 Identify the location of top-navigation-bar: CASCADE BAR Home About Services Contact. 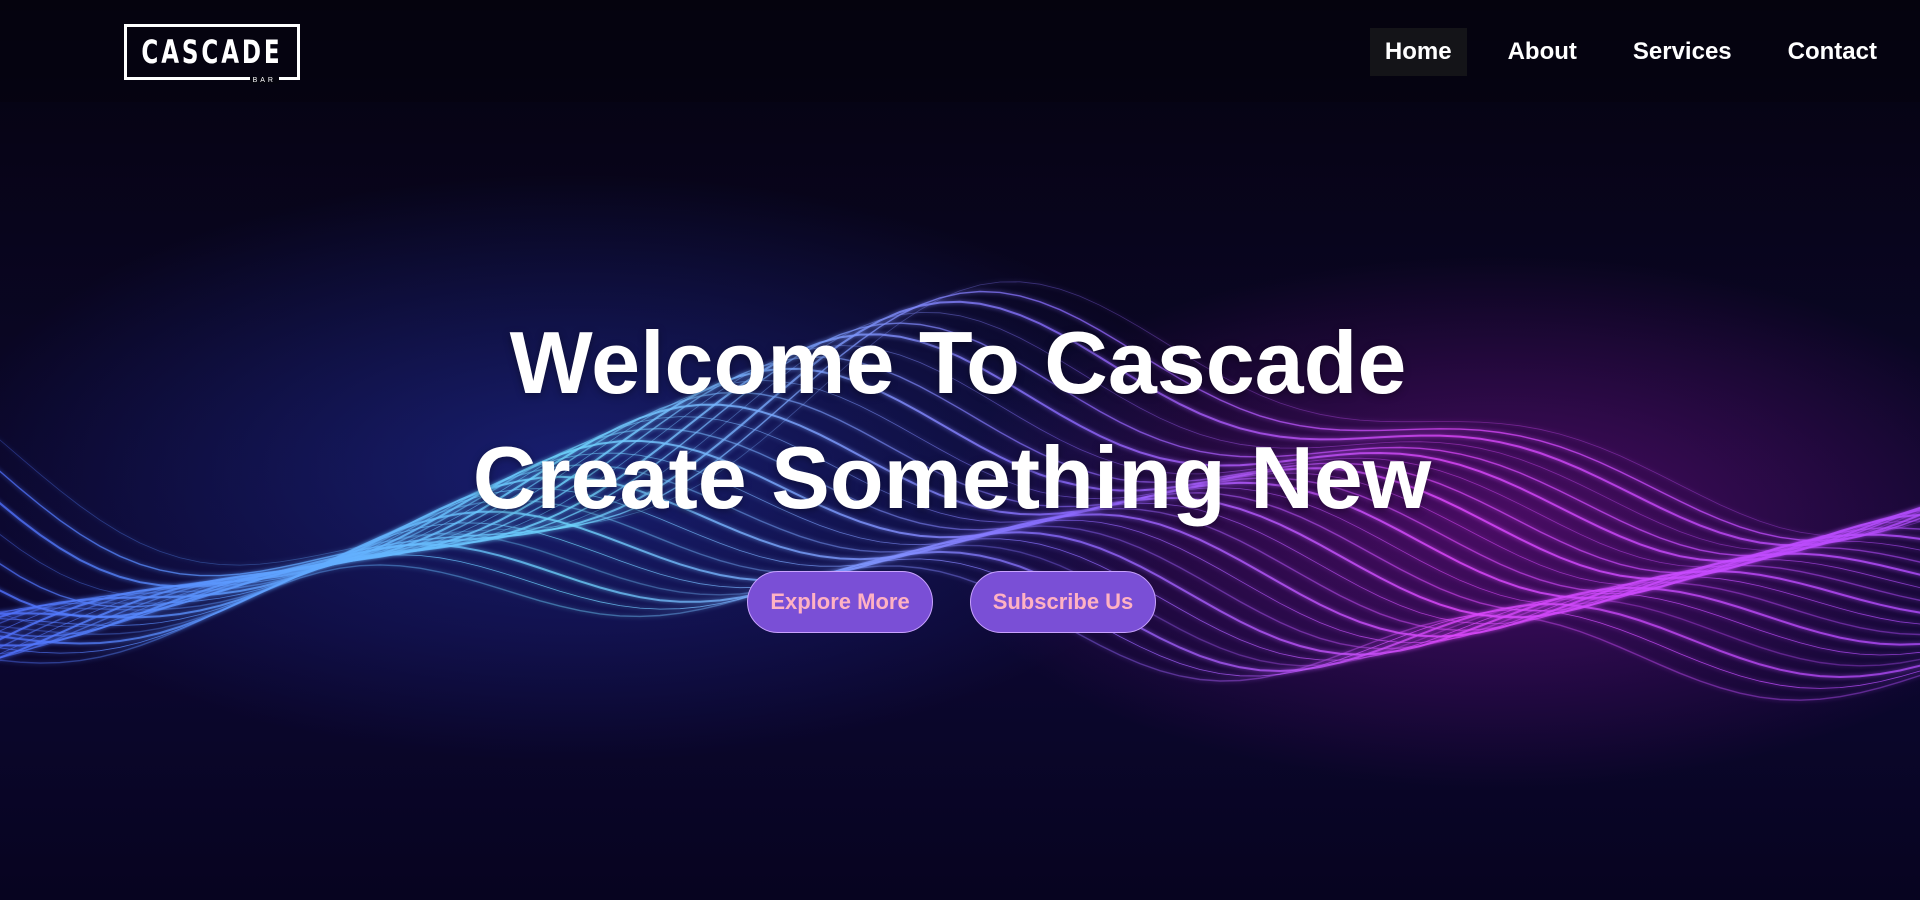
(960, 51).